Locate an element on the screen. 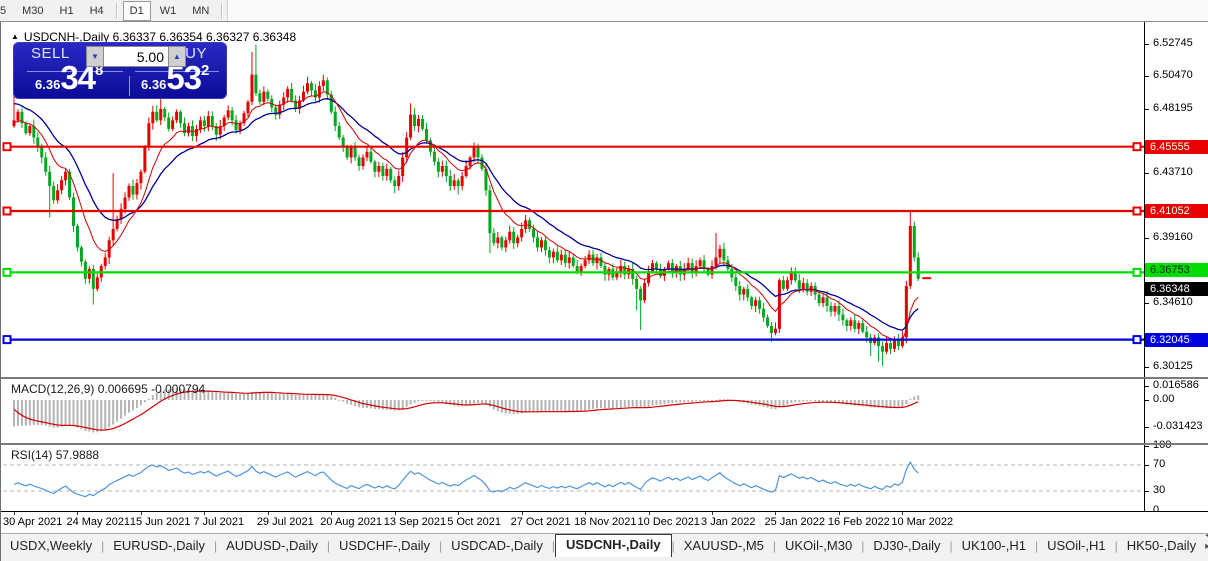 This screenshot has height=561, width=1208. rsi-axis-label: 30 is located at coordinates (1159, 490).